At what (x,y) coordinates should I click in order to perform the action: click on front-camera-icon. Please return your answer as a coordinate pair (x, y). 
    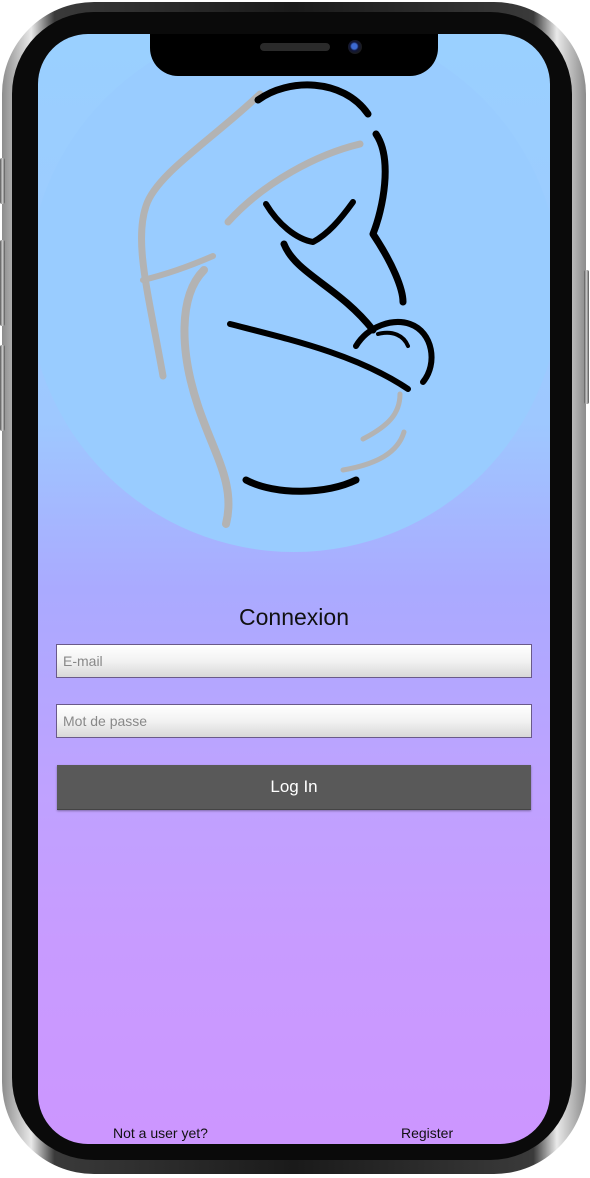
    Looking at the image, I should click on (355, 47).